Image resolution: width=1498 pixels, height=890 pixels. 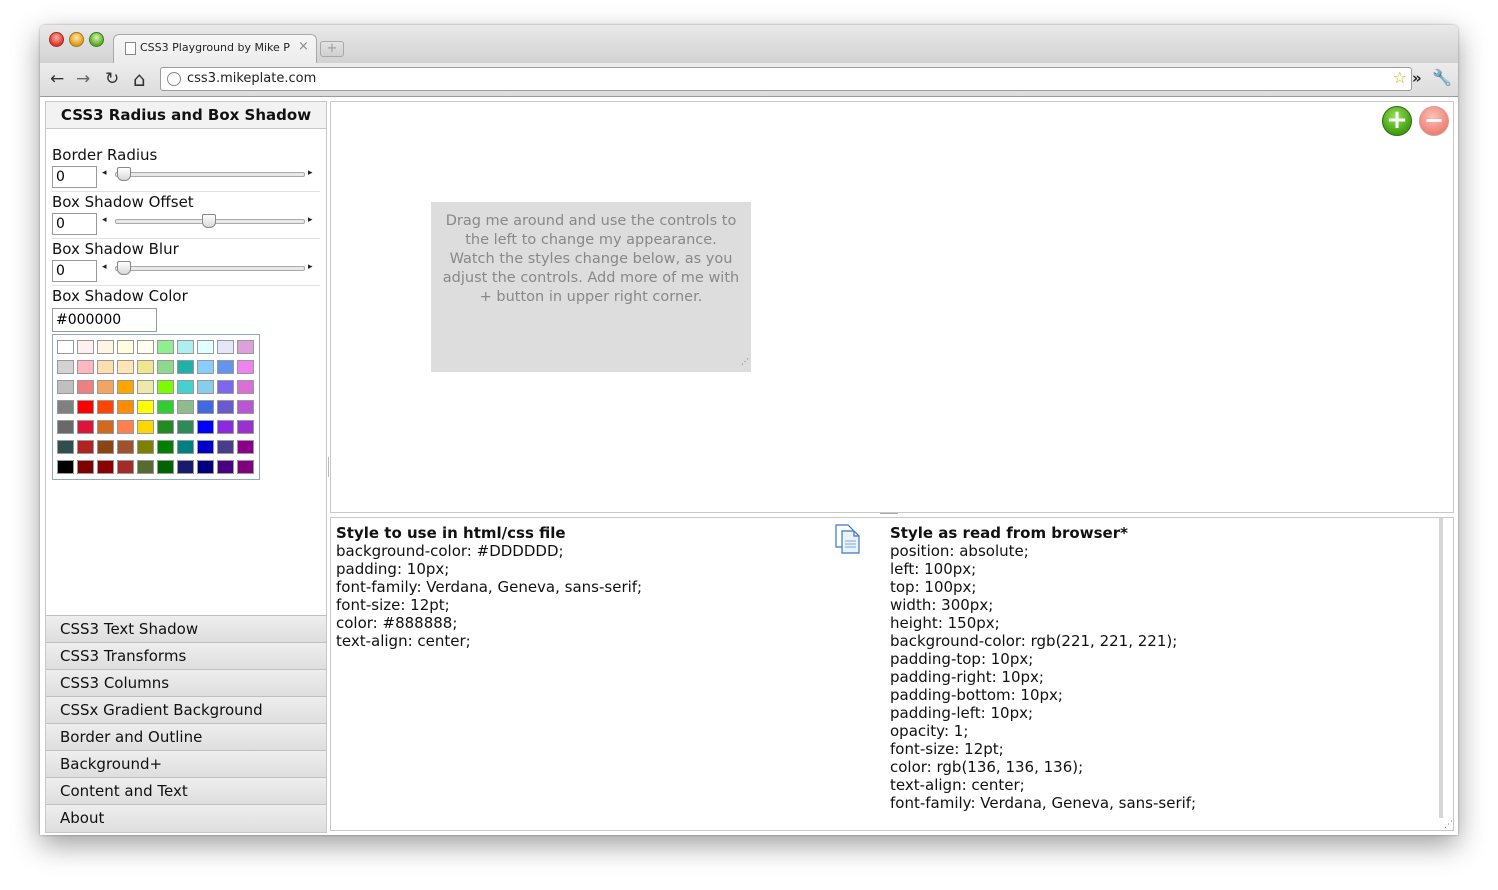 What do you see at coordinates (1441, 668) in the screenshot?
I see `output-scrollbar` at bounding box center [1441, 668].